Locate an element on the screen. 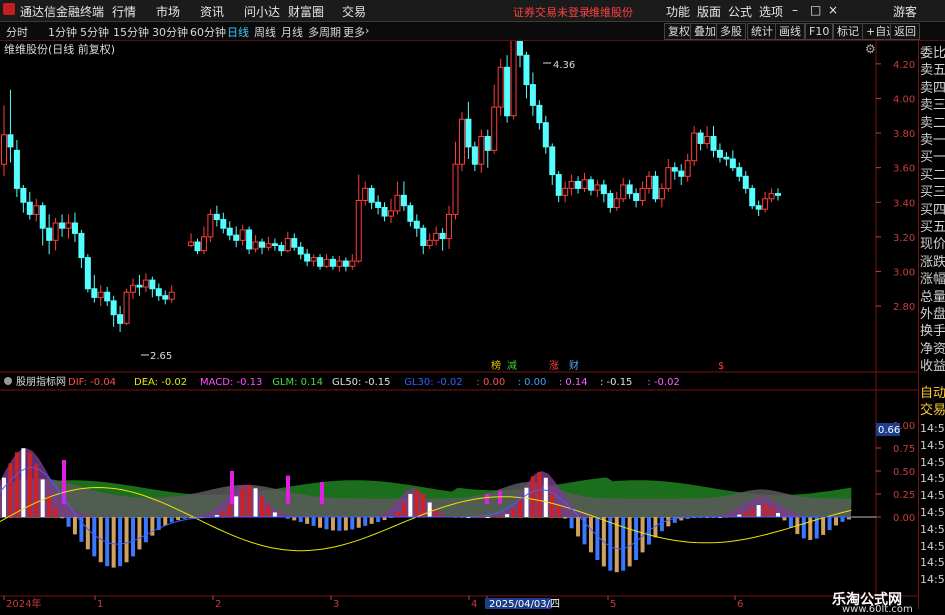  period-daily: 日线 is located at coordinates (238, 32).